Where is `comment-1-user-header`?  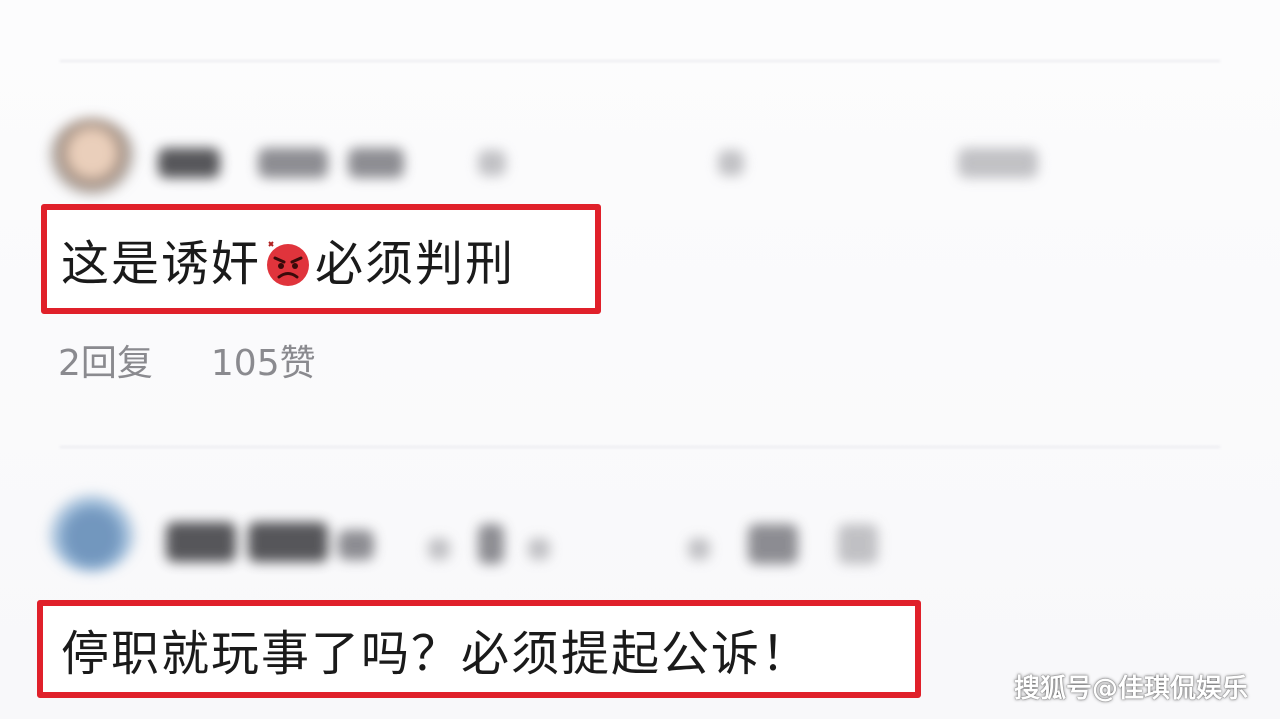 comment-1-user-header is located at coordinates (598, 158).